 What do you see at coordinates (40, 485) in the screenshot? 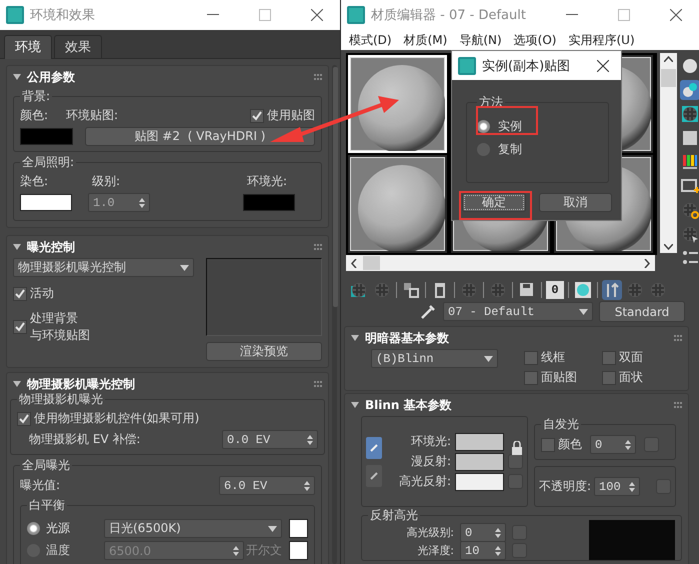
I see `field-label: 曝光值:` at bounding box center [40, 485].